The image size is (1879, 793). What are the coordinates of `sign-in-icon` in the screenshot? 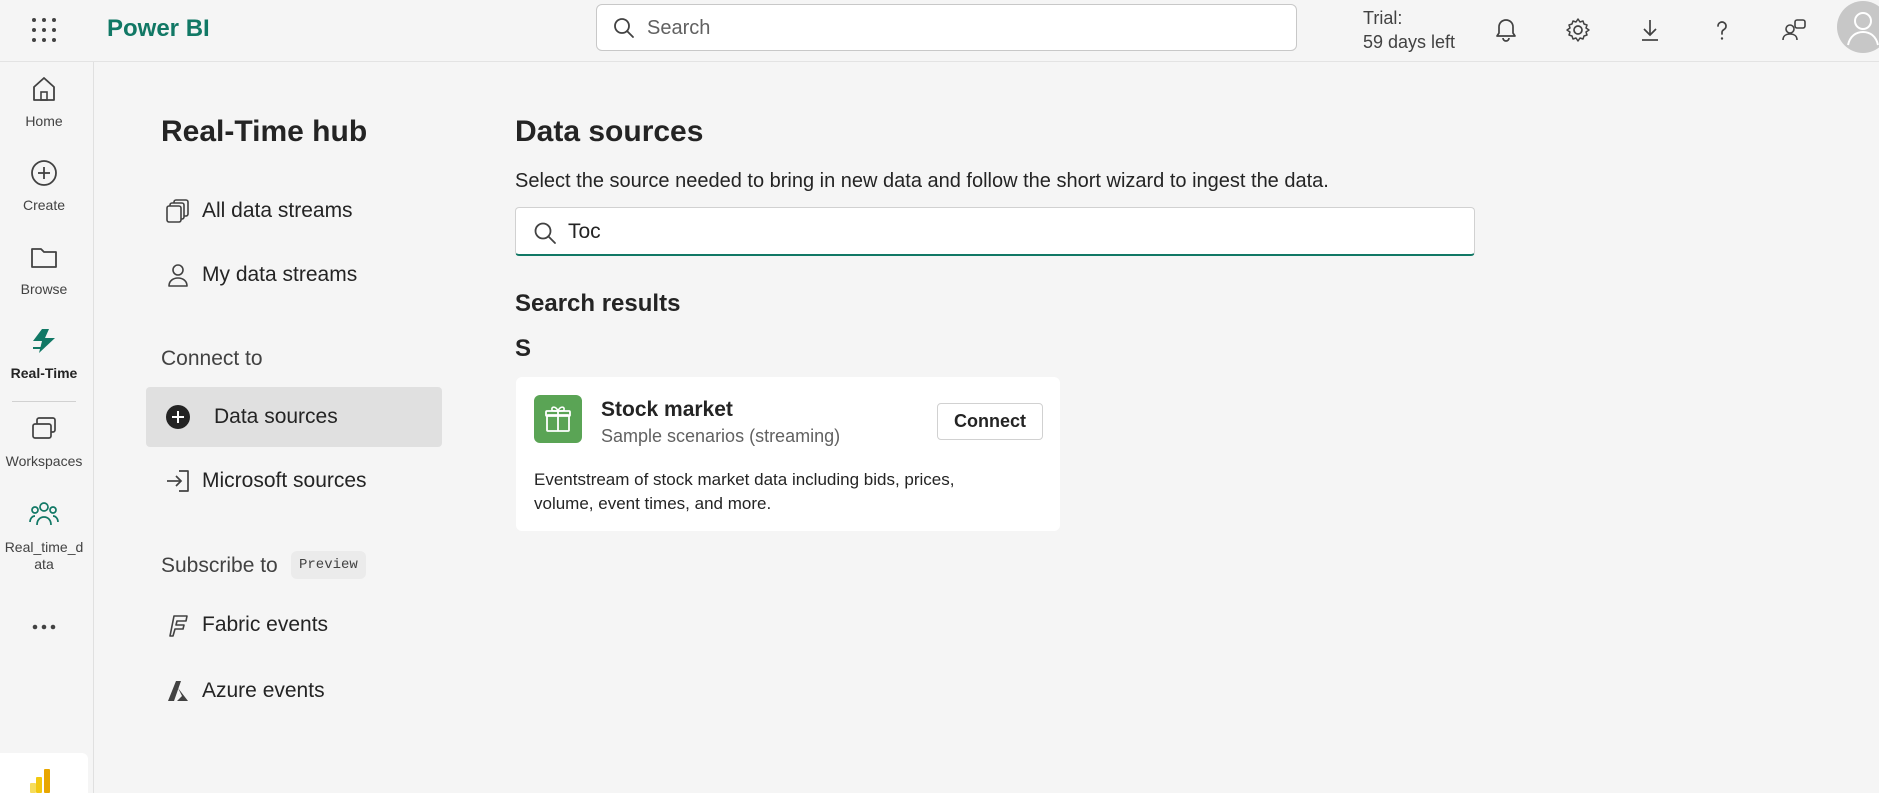 It's located at (178, 481).